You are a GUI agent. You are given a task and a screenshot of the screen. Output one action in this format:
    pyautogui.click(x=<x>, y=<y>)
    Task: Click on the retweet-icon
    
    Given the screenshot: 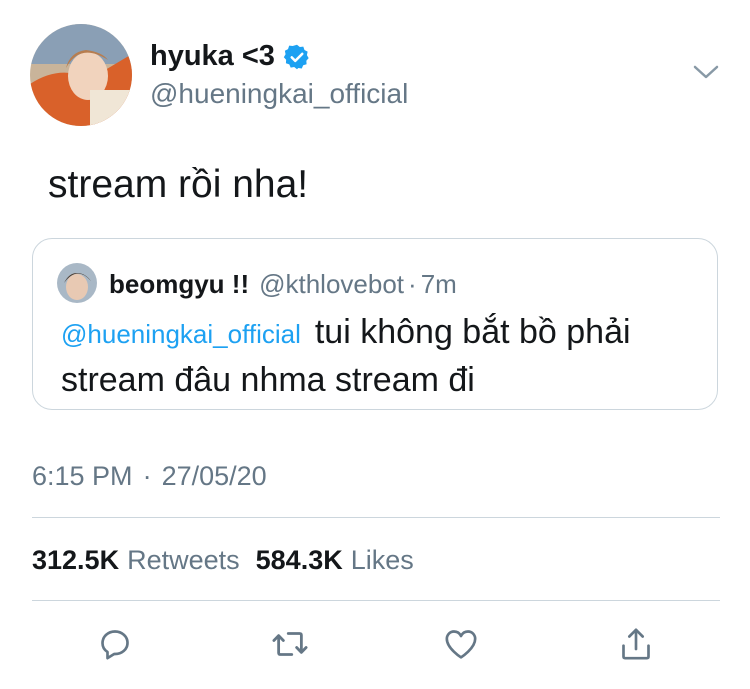 What is the action you would take?
    pyautogui.click(x=290, y=644)
    